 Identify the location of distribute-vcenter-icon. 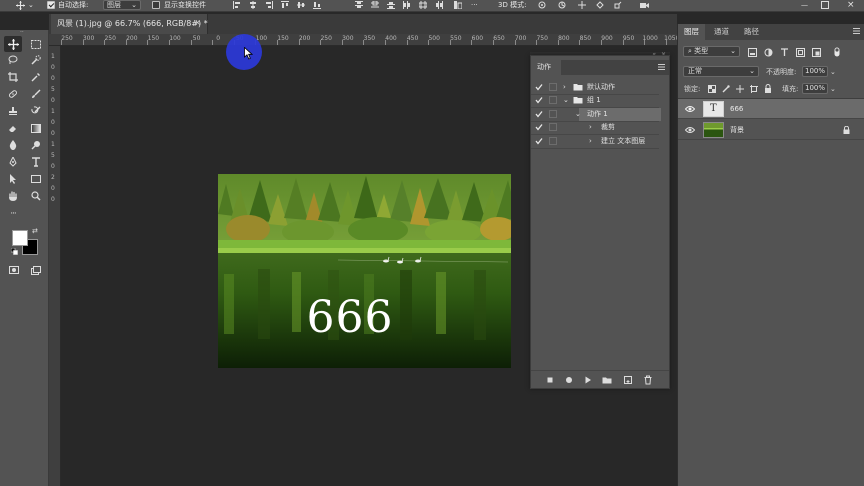
(375, 5).